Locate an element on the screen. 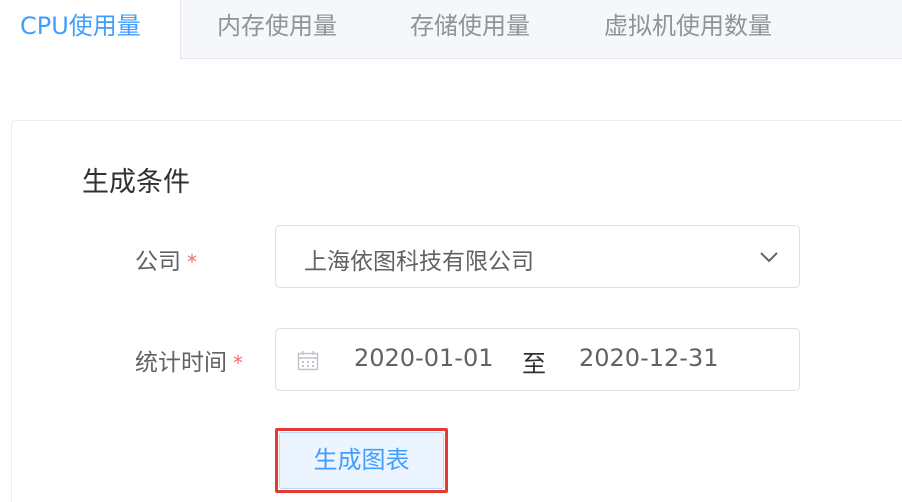 This screenshot has width=902, height=502. date-range-label-text: 统计时间 is located at coordinates (181, 363).